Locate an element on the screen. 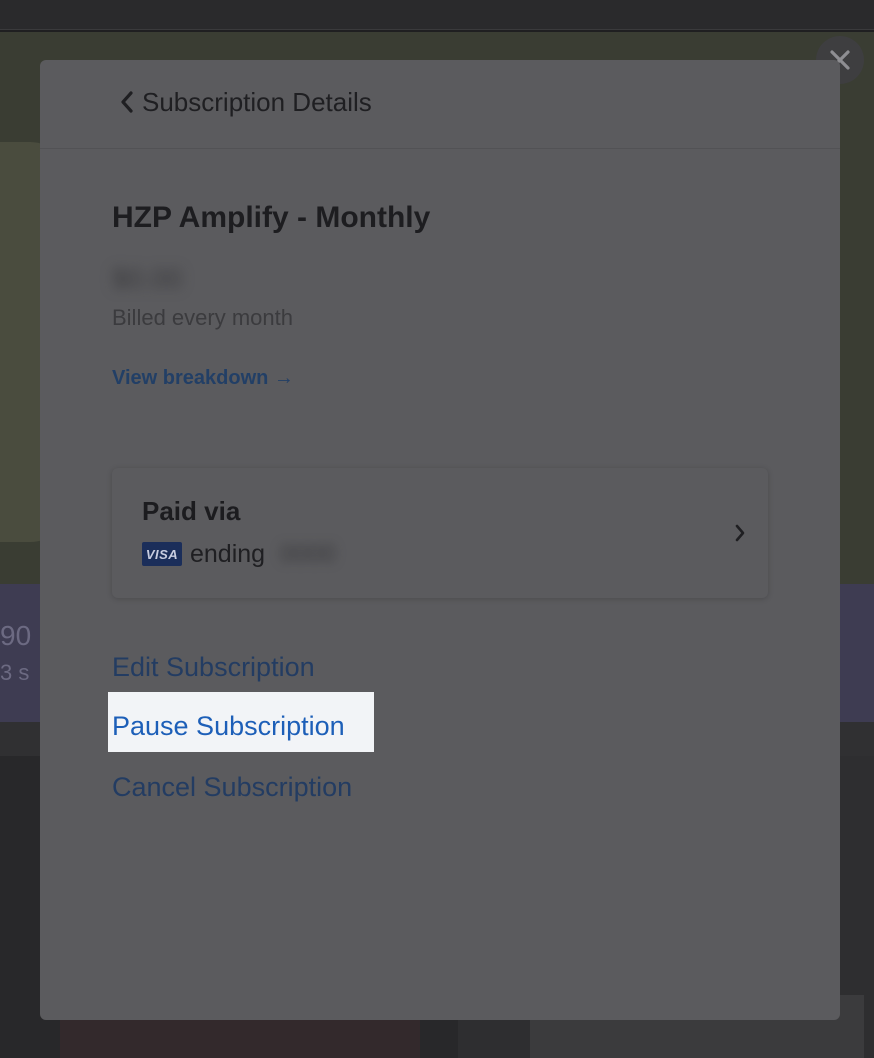 Image resolution: width=874 pixels, height=1058 pixels. background-band-text: 90 is located at coordinates (16, 635).